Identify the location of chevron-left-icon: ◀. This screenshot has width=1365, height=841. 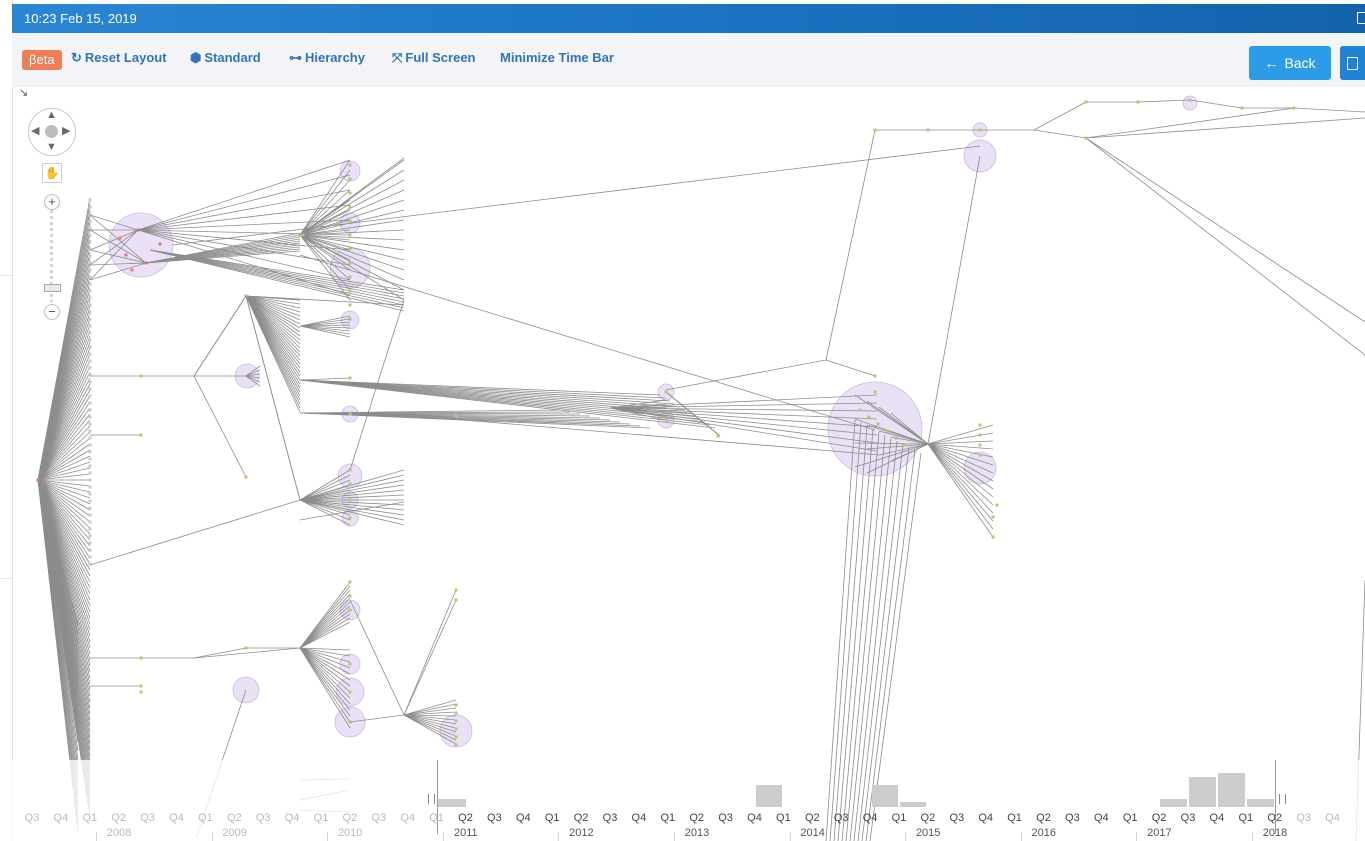
(35, 131).